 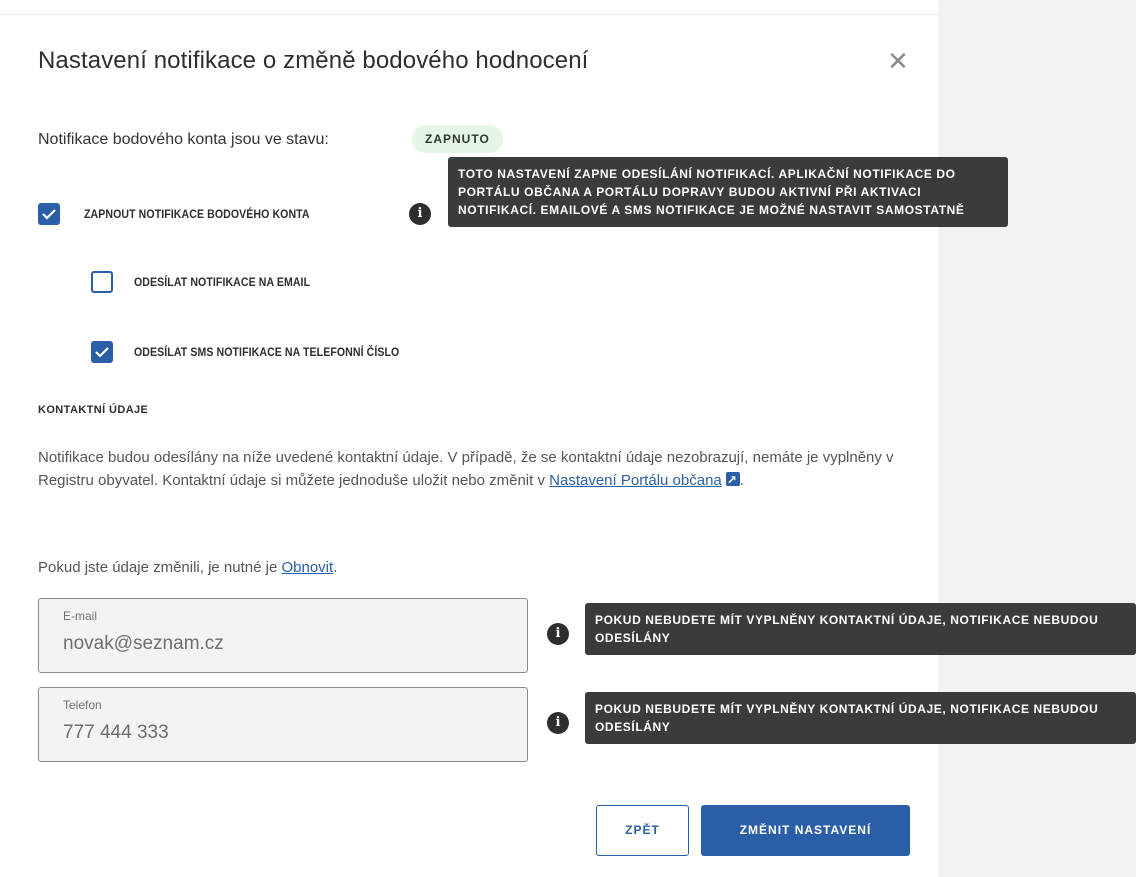 What do you see at coordinates (457, 139) in the screenshot?
I see `status-badge: ZAPNUTO` at bounding box center [457, 139].